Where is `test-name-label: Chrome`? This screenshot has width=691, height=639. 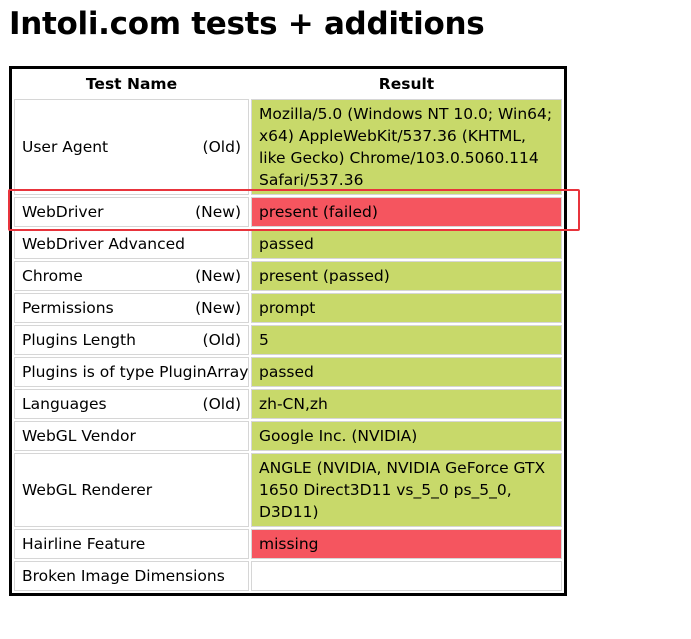 test-name-label: Chrome is located at coordinates (52, 276).